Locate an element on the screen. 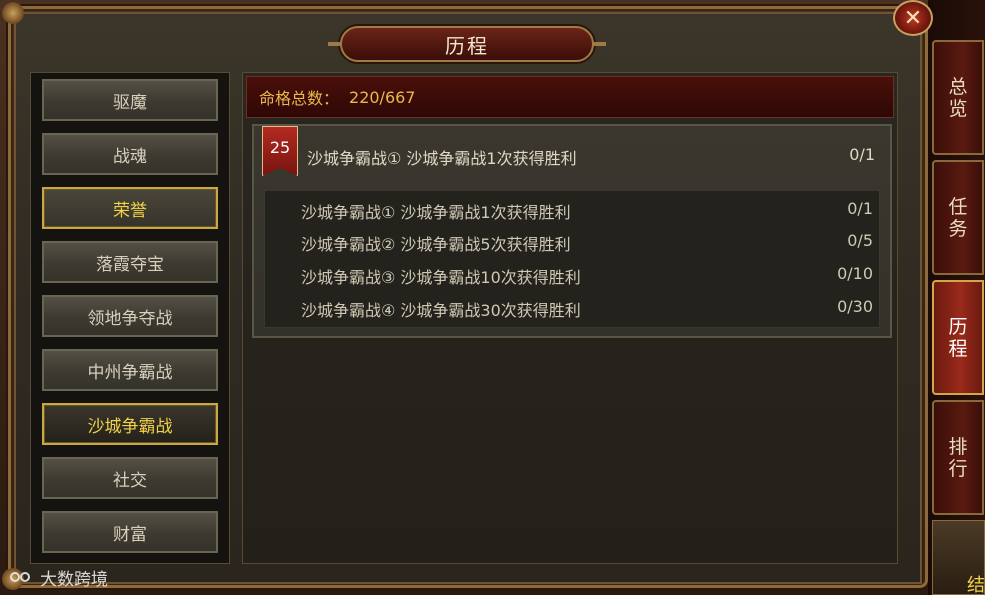 The width and height of the screenshot is (985, 595). sub-achievement-progress: 0/30 is located at coordinates (855, 306).